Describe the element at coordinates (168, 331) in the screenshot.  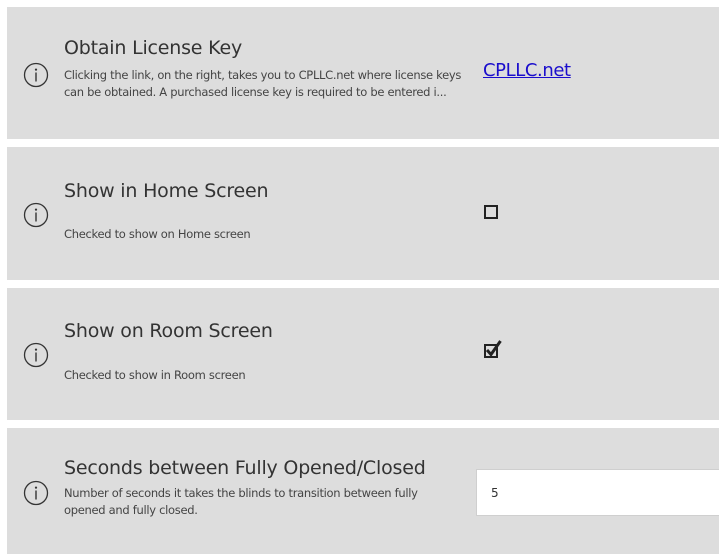
I see `setting-title: Show on Room Screen` at that location.